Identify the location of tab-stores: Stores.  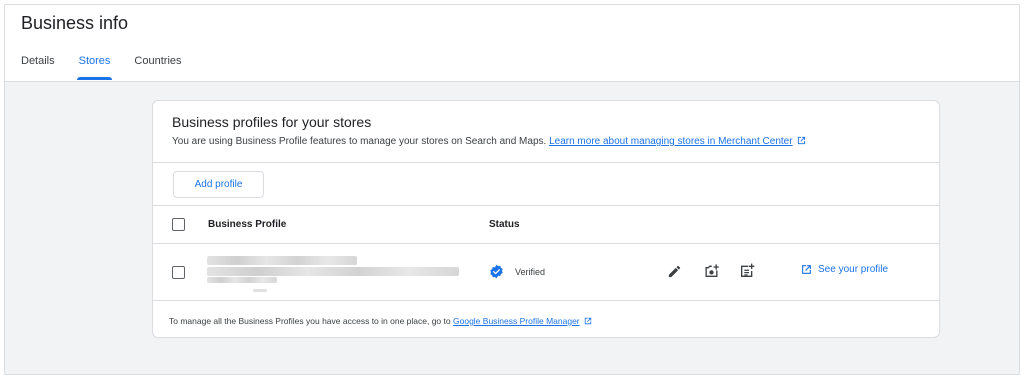
(94, 68).